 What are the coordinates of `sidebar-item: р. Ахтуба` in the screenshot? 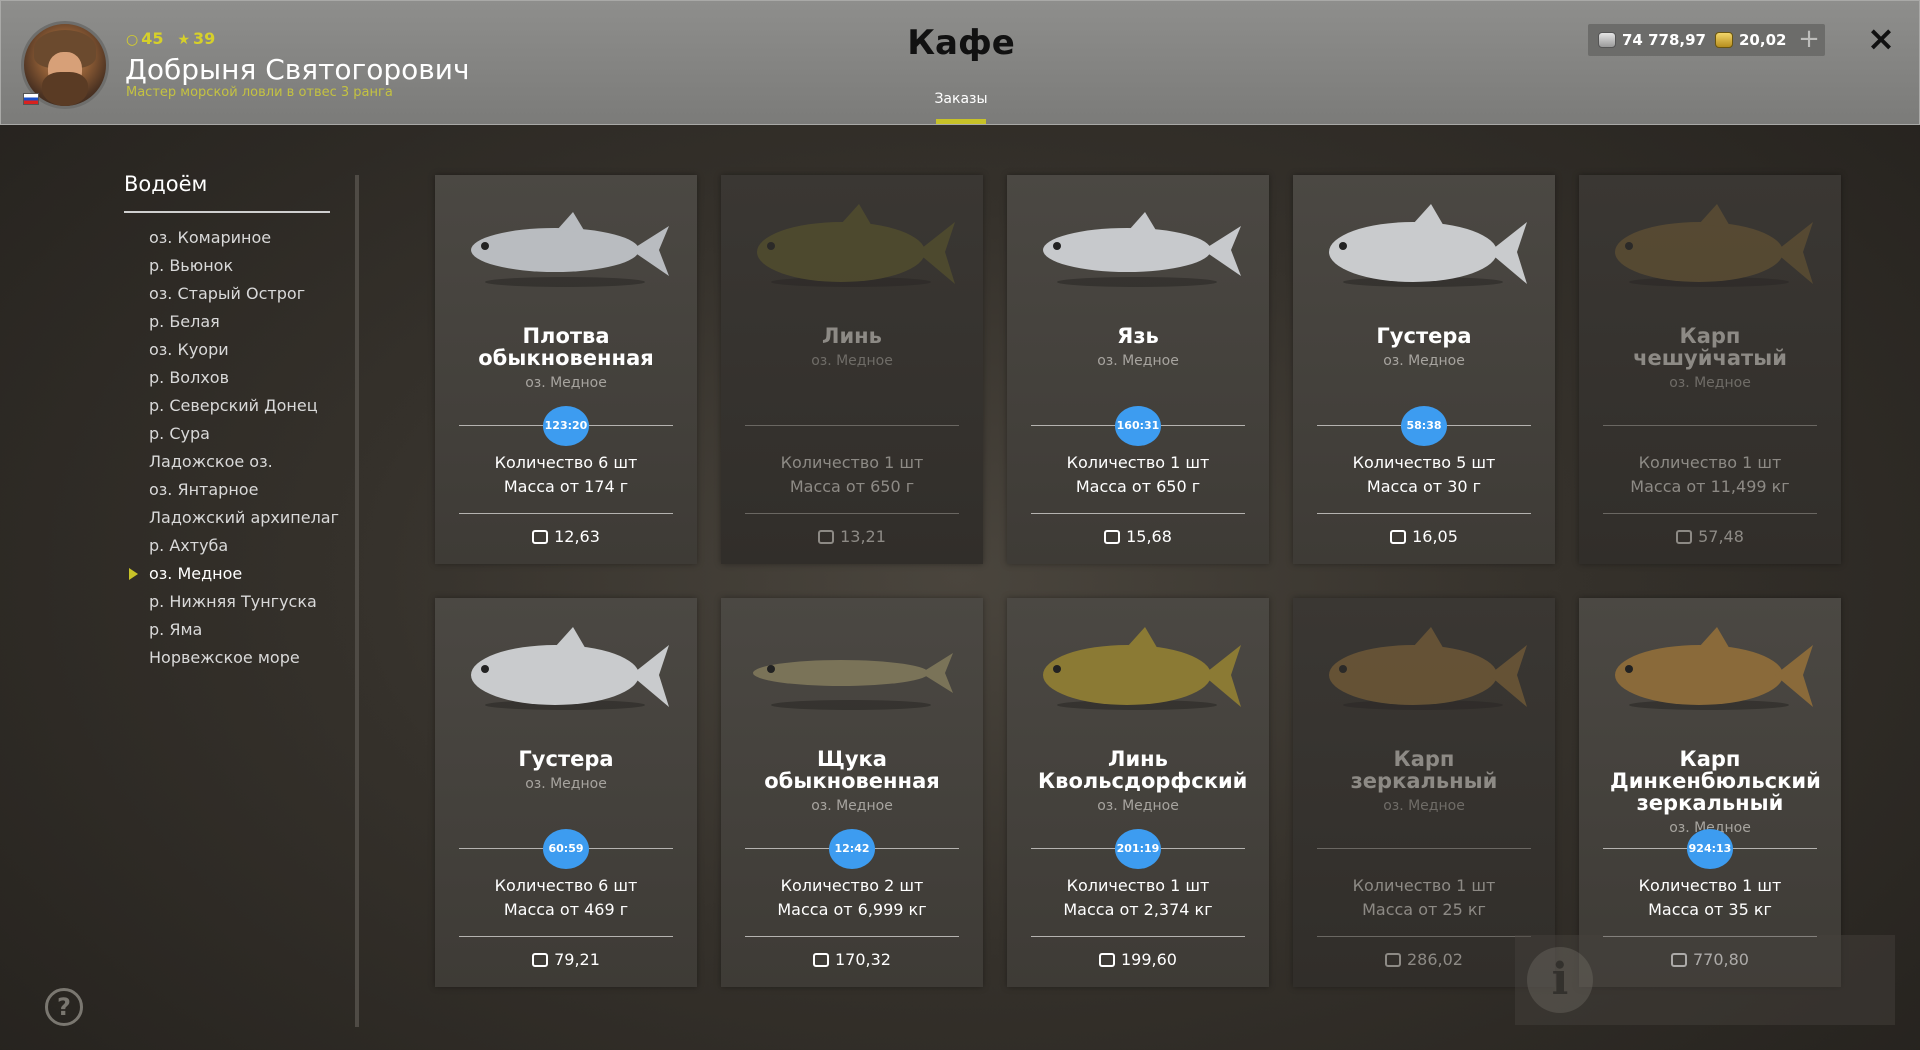 It's located at (231, 548).